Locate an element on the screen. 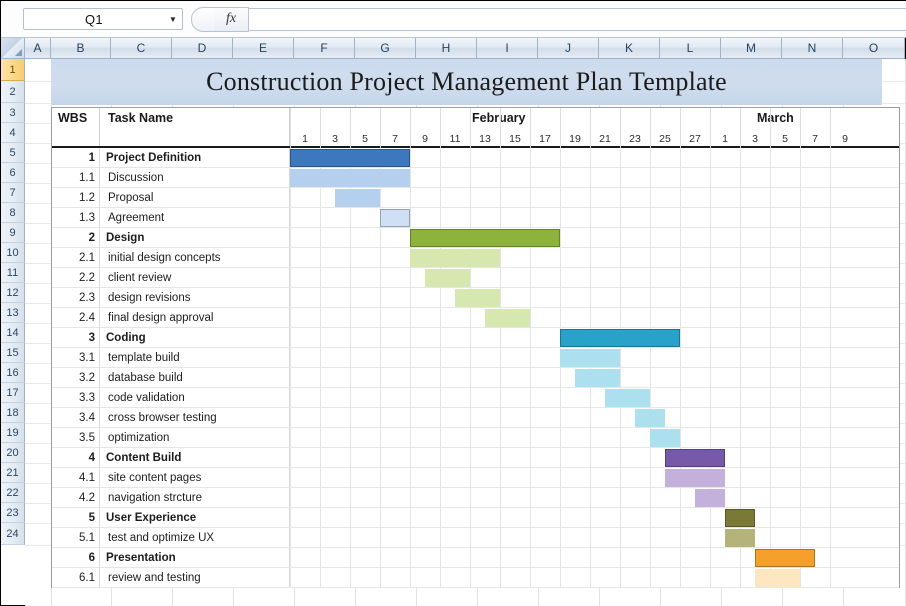 Image resolution: width=906 pixels, height=606 pixels. table-row: 3.1 template build is located at coordinates (475, 358).